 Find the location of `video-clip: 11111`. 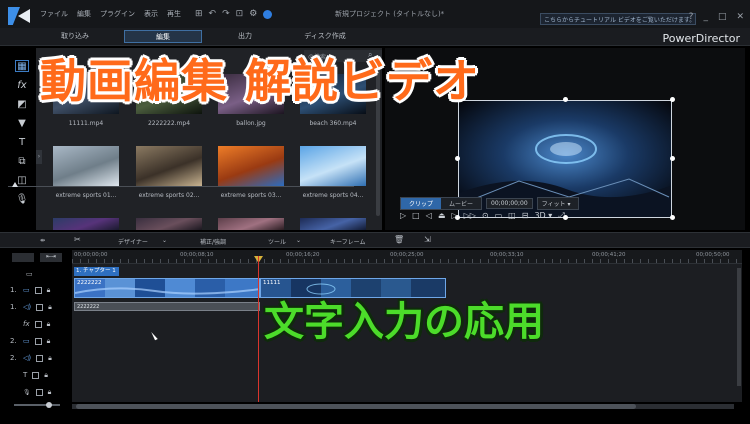

video-clip: 11111 is located at coordinates (353, 288).